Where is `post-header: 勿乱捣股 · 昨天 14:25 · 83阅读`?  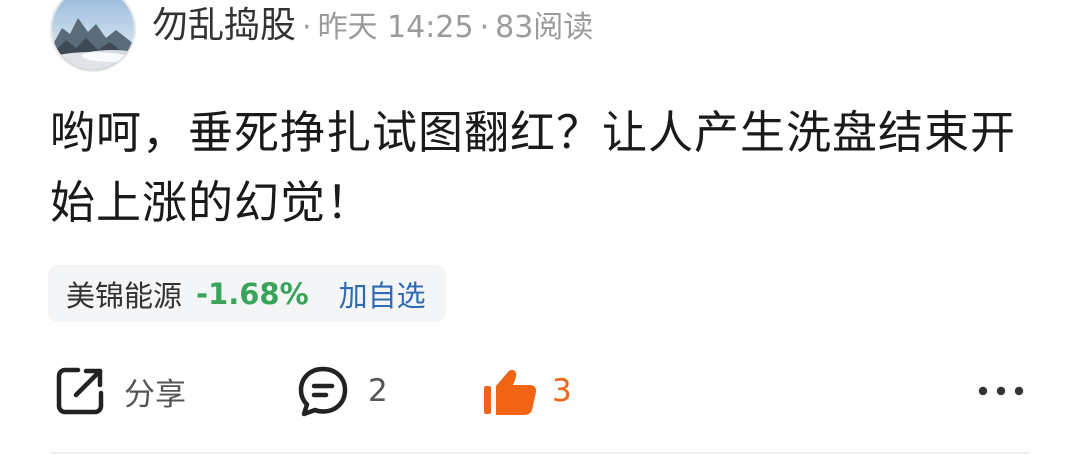 post-header: 勿乱捣股 · 昨天 14:25 · 83阅读 is located at coordinates (372, 26).